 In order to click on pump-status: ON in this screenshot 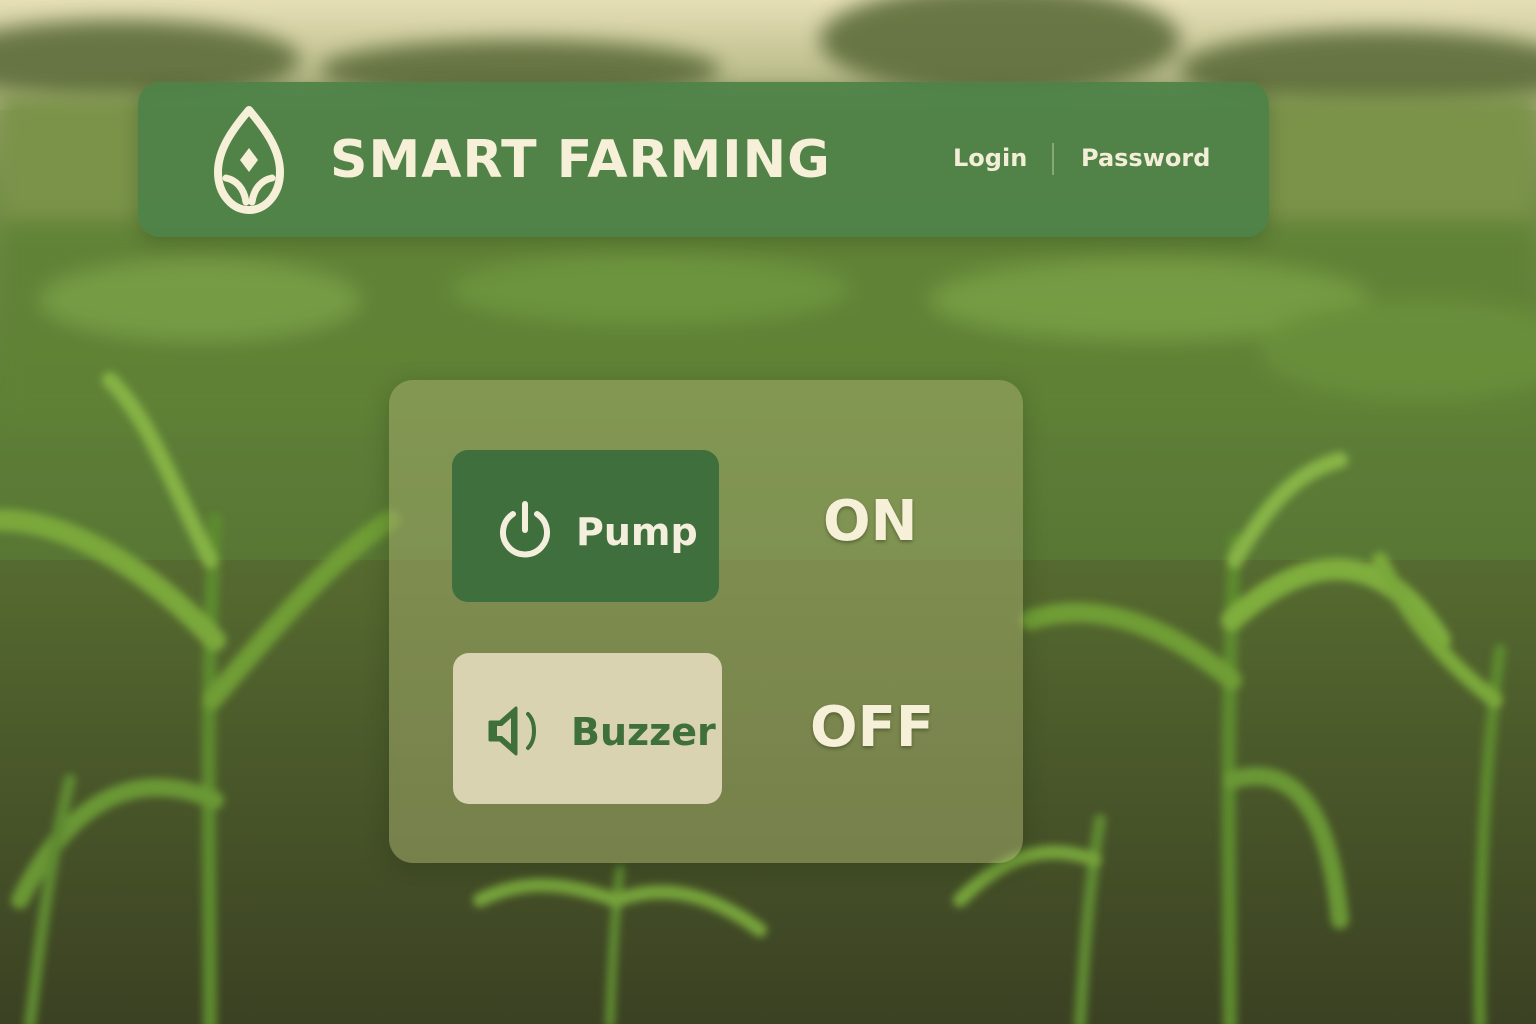, I will do `click(870, 521)`.